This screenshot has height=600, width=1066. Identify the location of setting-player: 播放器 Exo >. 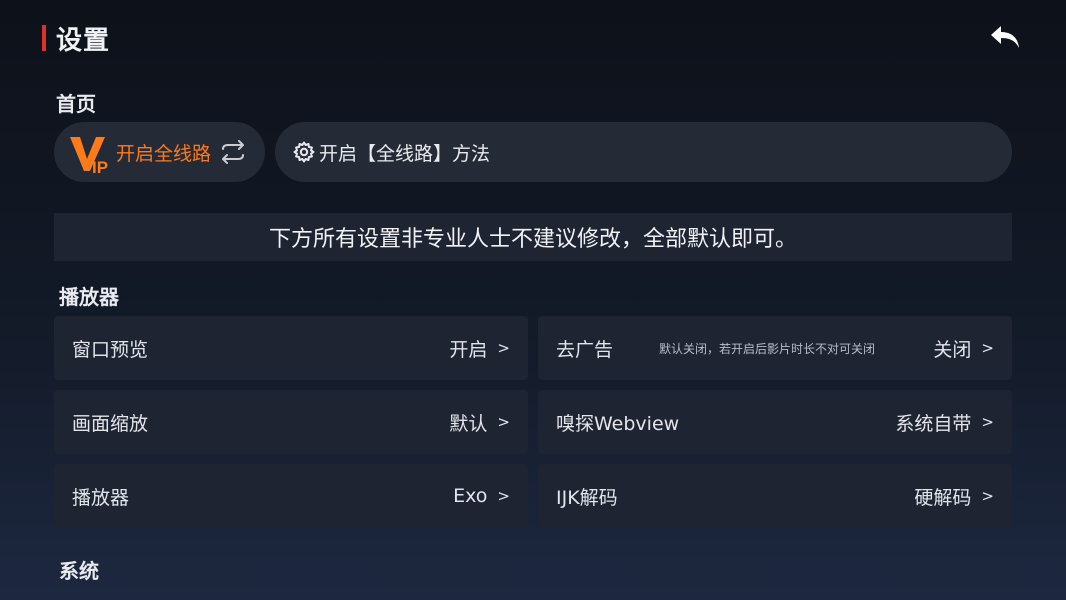
(291, 496).